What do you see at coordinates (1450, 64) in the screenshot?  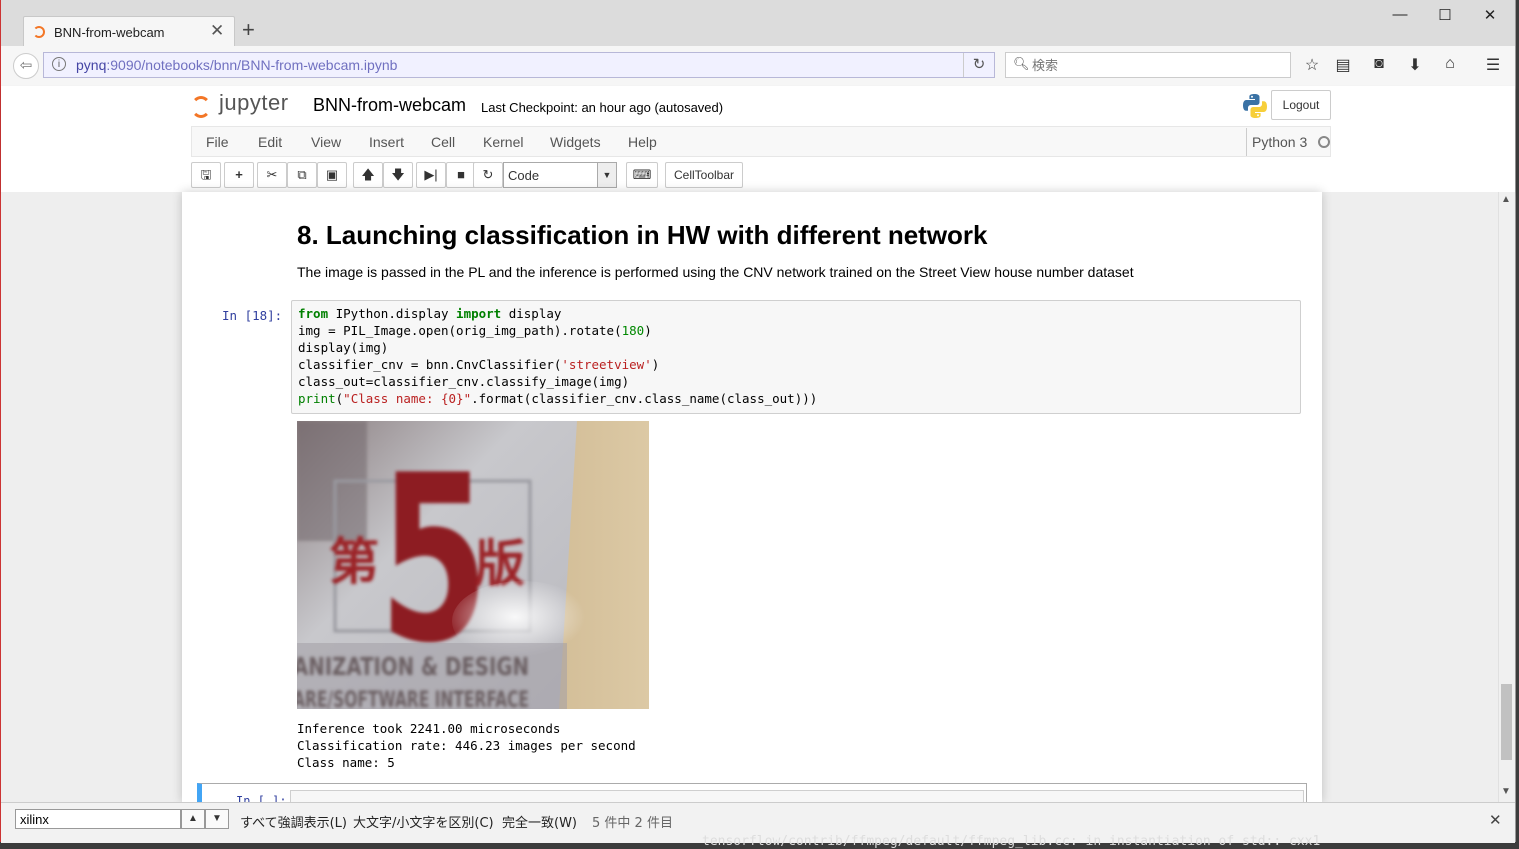 I see `home-icon: ⌂` at bounding box center [1450, 64].